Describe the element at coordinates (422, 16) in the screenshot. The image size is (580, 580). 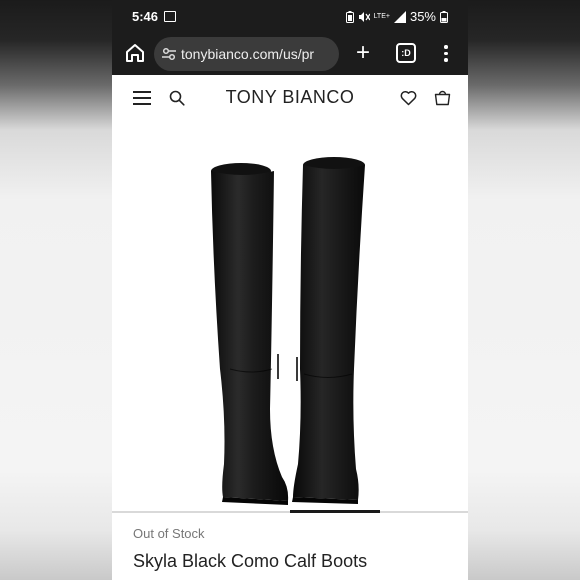
I see `battery-percent: 35%` at that location.